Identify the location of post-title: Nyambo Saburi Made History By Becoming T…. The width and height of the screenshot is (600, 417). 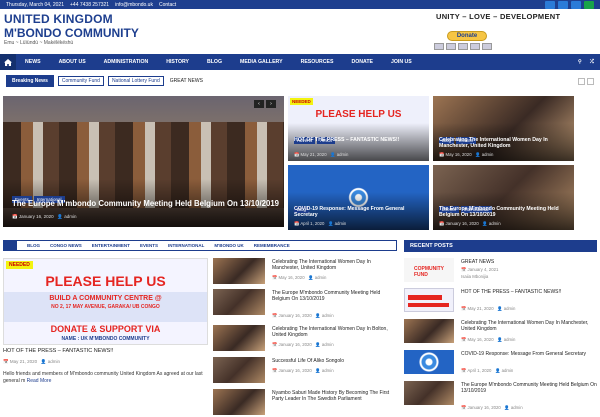
(335, 396).